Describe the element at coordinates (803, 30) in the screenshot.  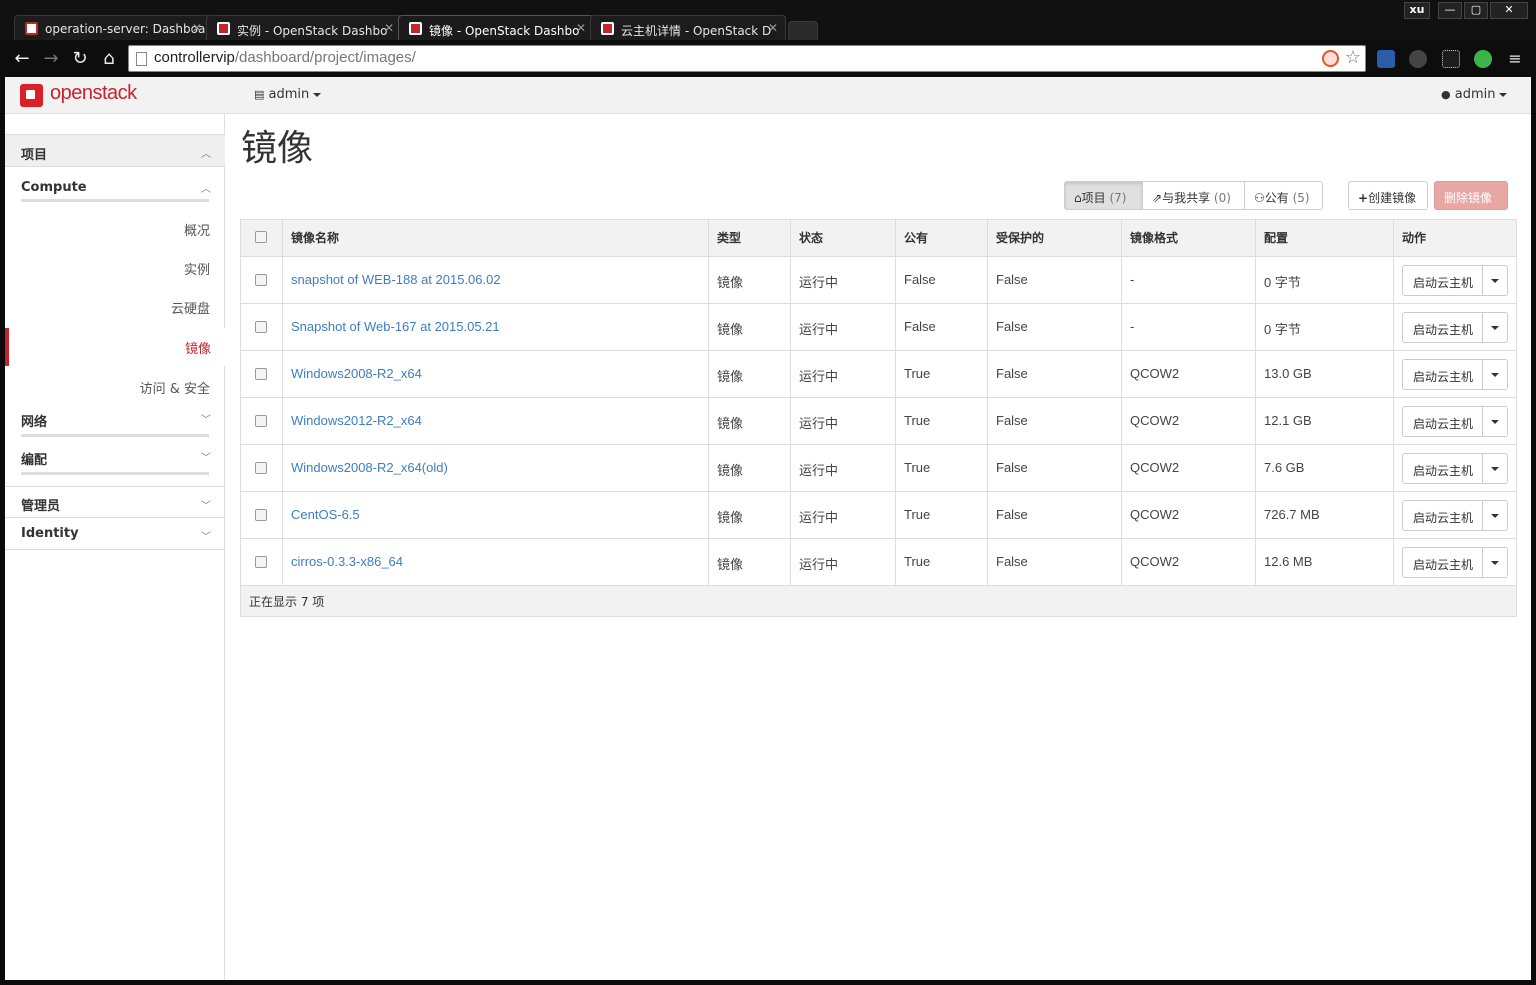
I see `new-tab-button` at that location.